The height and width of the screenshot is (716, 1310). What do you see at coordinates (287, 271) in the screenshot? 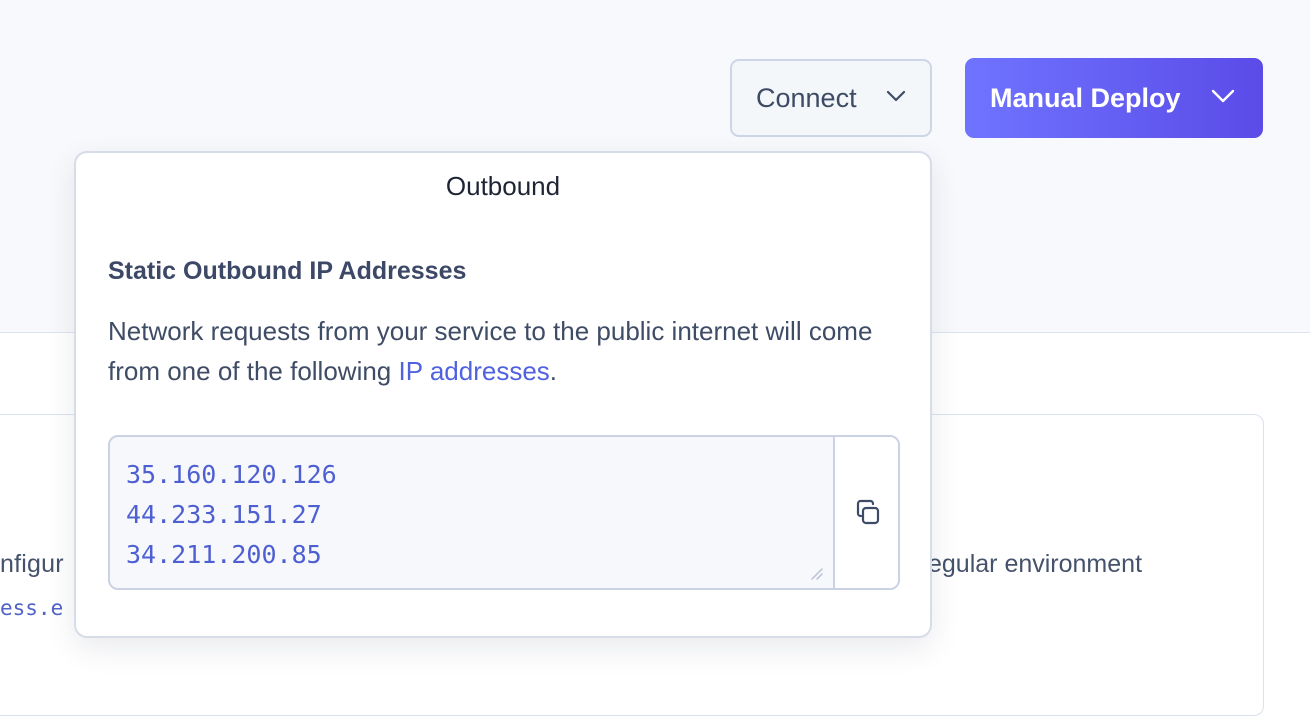
I see `static-ip-heading: Static Outbound IP Addresses` at bounding box center [287, 271].